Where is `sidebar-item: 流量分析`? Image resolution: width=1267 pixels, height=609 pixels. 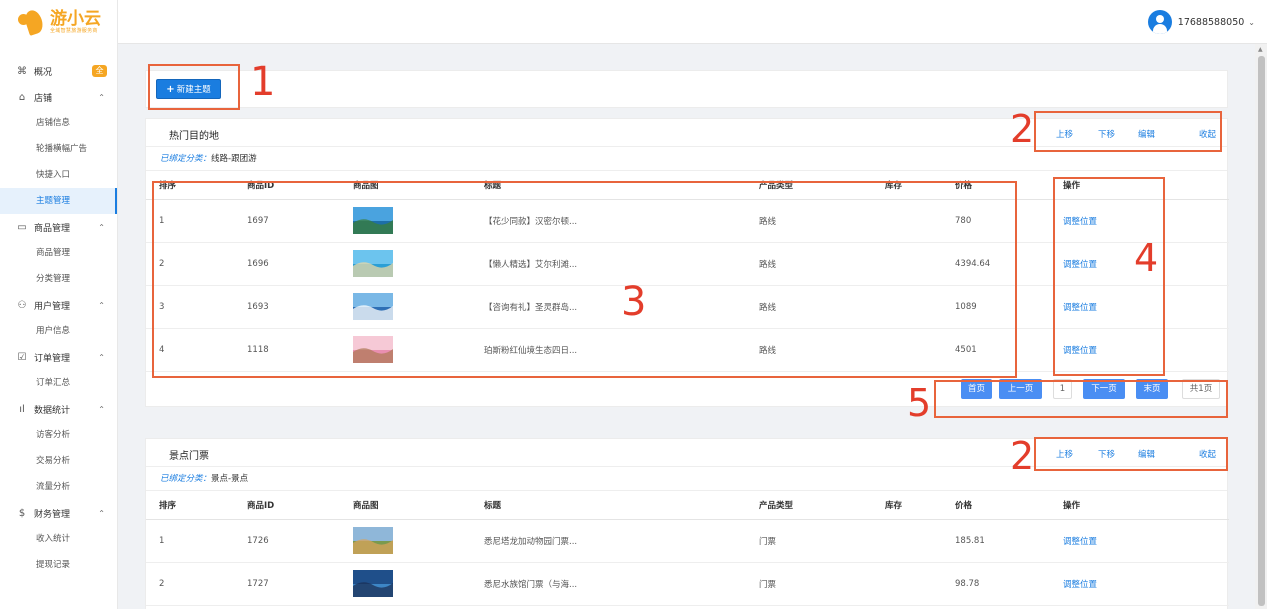 sidebar-item: 流量分析 is located at coordinates (58, 487).